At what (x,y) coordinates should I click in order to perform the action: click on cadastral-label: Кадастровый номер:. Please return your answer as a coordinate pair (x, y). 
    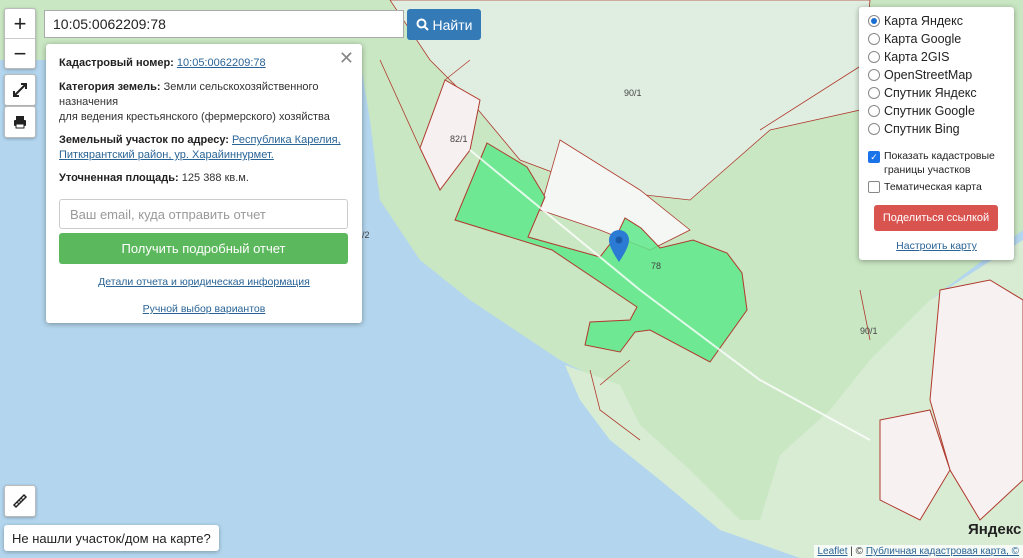
    Looking at the image, I should click on (116, 63).